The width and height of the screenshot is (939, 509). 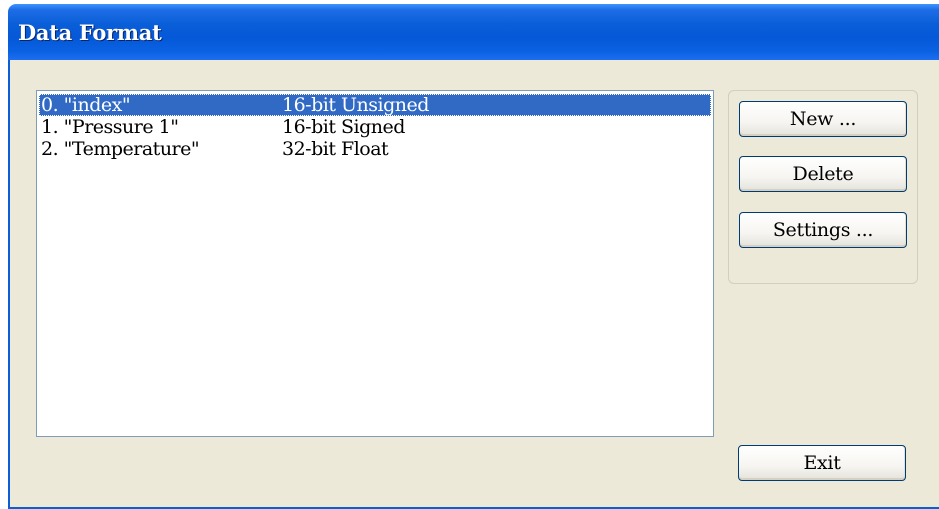 What do you see at coordinates (823, 174) in the screenshot?
I see `delete-button: Delete` at bounding box center [823, 174].